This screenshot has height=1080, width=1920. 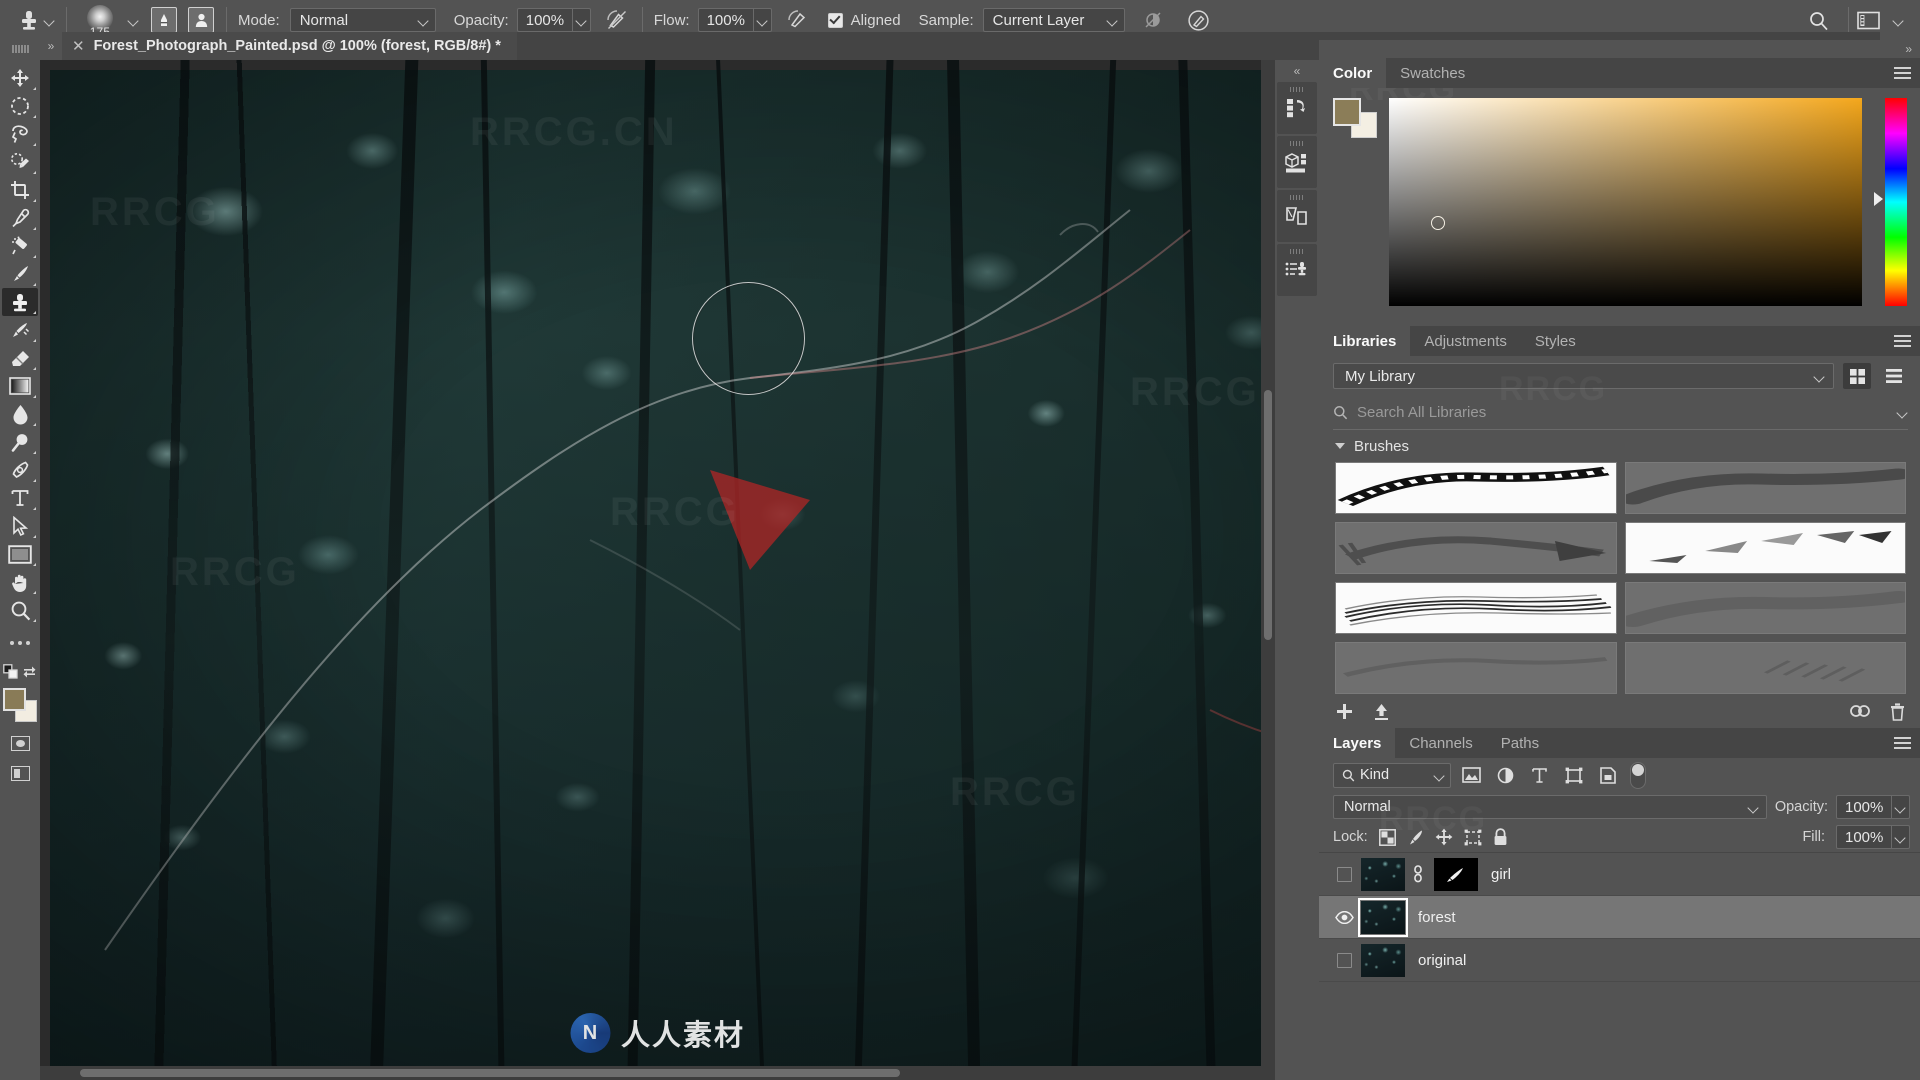 What do you see at coordinates (1471, 775) in the screenshot?
I see `filter-pixel-icon` at bounding box center [1471, 775].